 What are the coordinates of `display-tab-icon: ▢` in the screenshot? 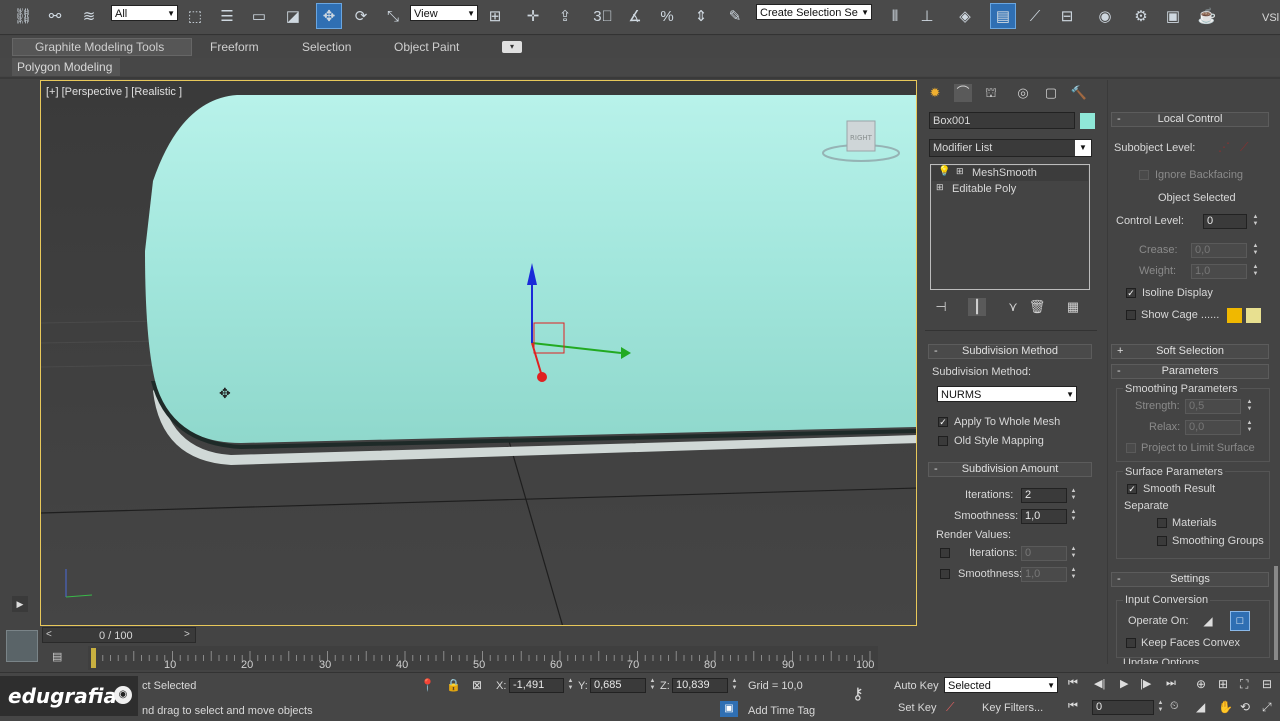 It's located at (1051, 93).